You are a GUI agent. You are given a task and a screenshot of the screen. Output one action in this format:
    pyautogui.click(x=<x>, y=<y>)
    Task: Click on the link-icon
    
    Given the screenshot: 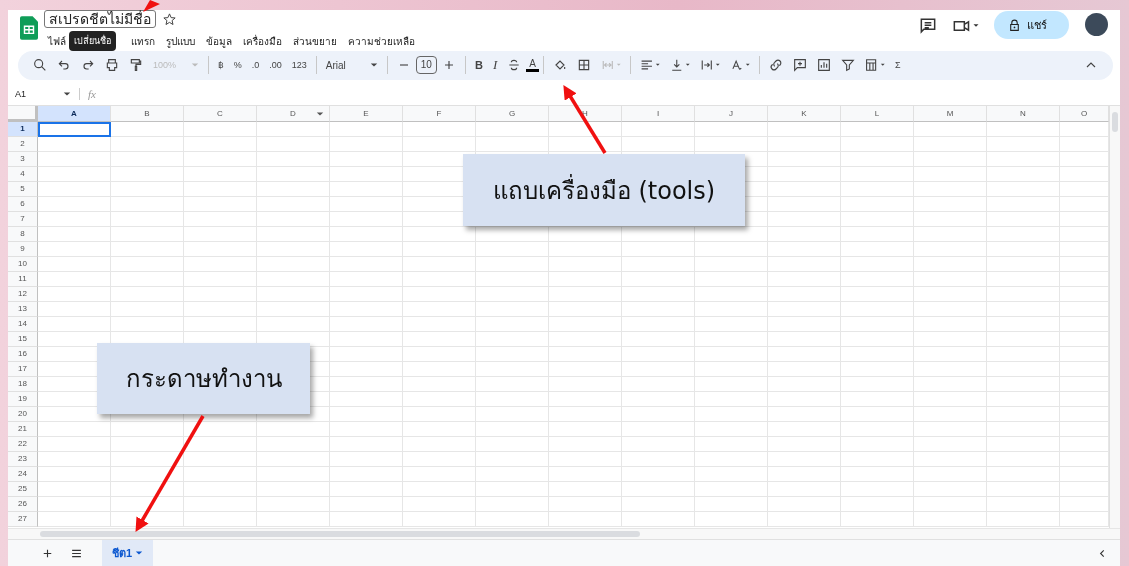 What is the action you would take?
    pyautogui.click(x=775, y=65)
    